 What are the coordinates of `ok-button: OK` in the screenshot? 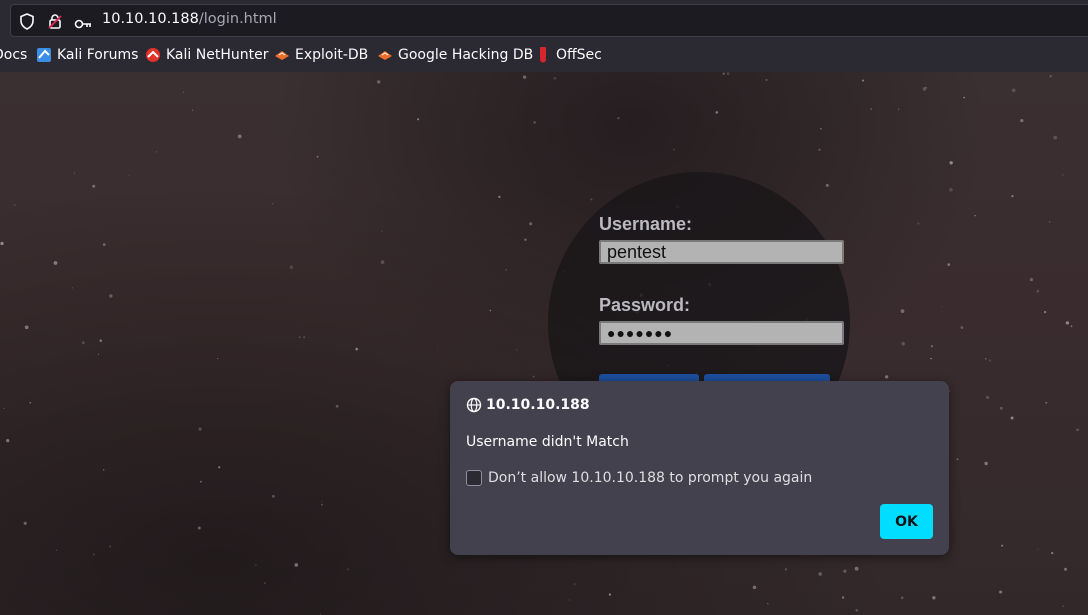 It's located at (906, 521).